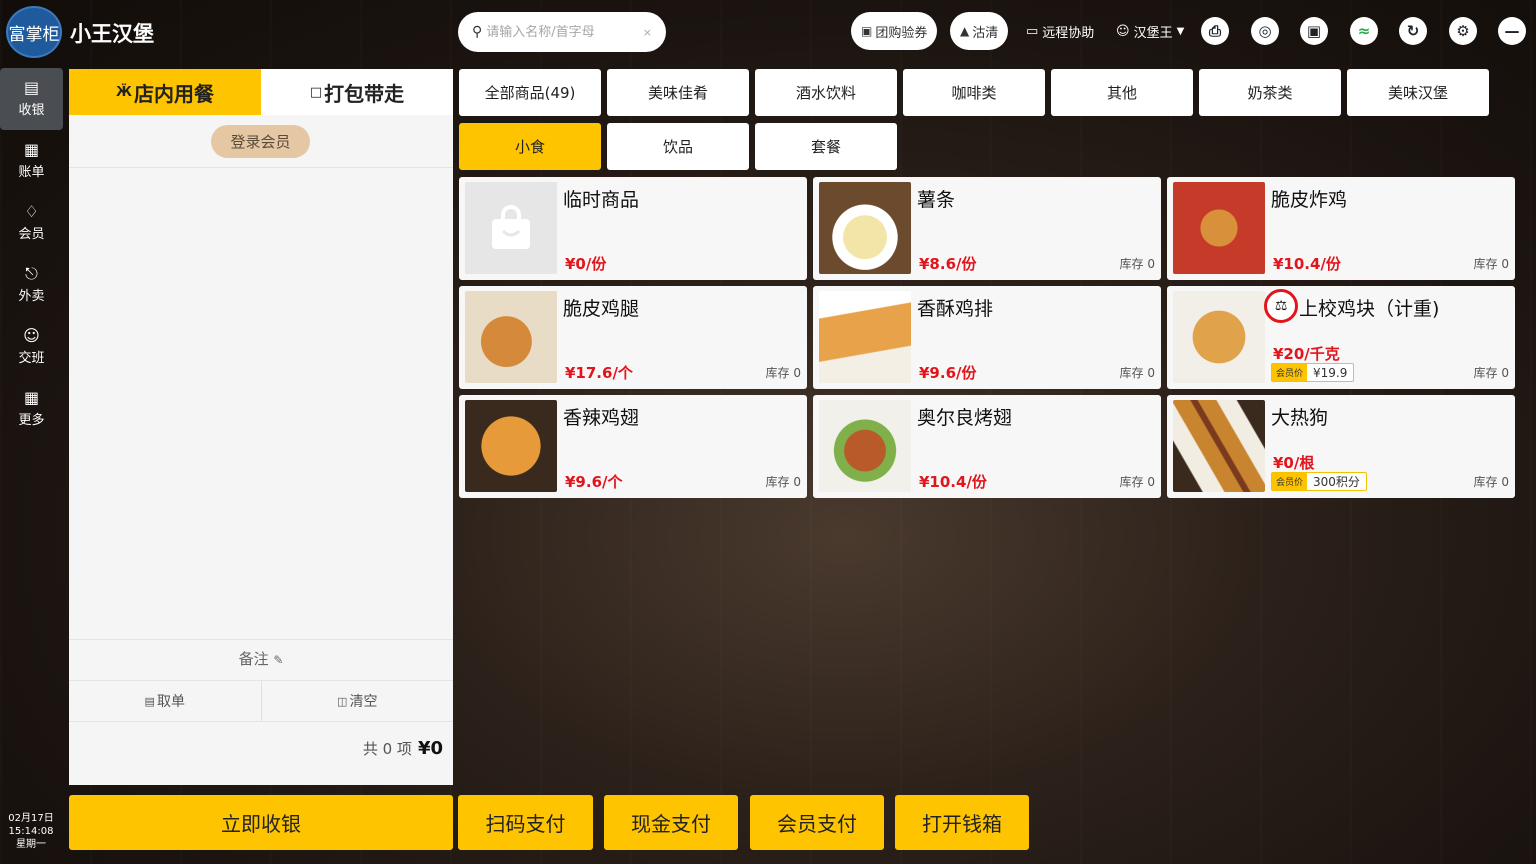  I want to click on printer-icon: ⎙, so click(1215, 31).